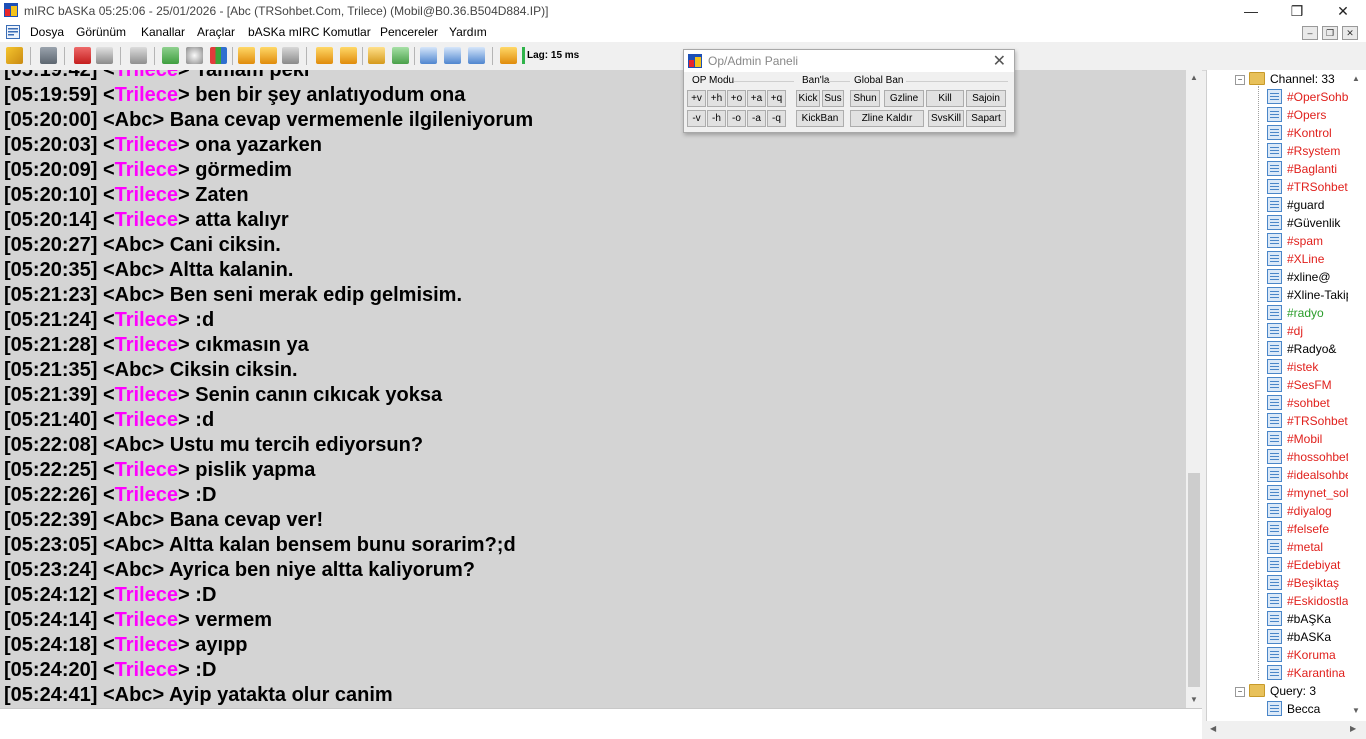  I want to click on colors-icon, so click(218, 55).